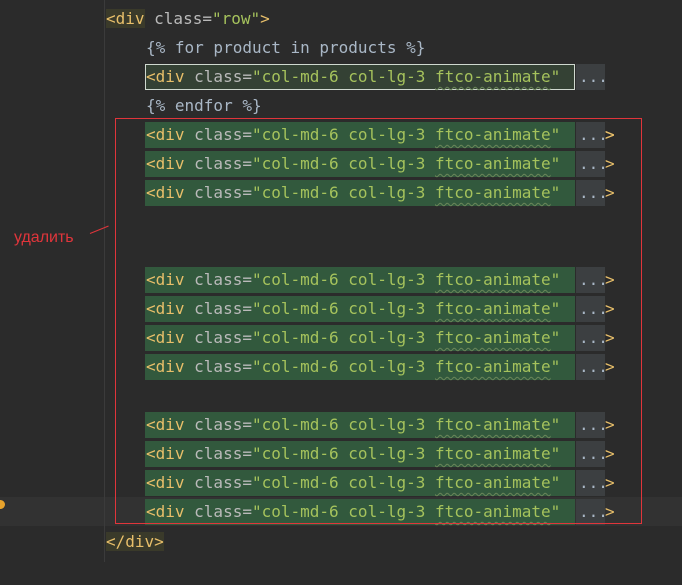 The height and width of the screenshot is (585, 682). I want to click on annotation-pointer, so click(99, 229).